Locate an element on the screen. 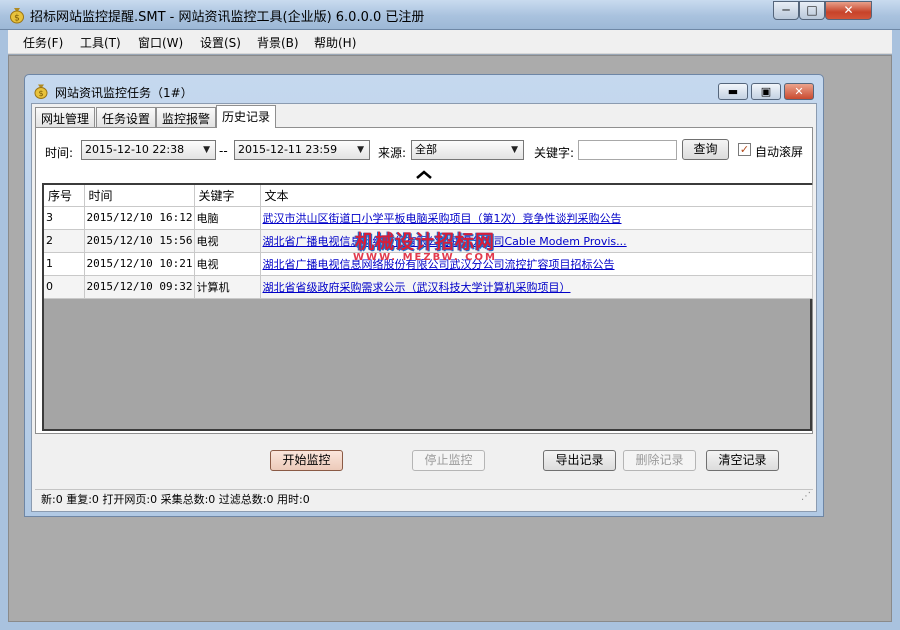 The image size is (900, 630). maximize-icon: □ is located at coordinates (812, 10).